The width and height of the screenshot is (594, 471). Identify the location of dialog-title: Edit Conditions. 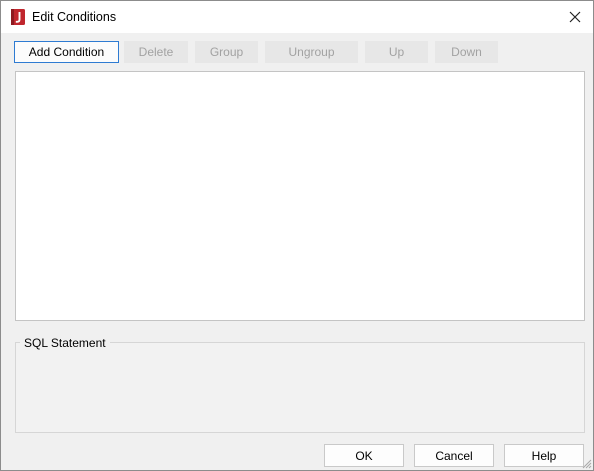
(74, 17).